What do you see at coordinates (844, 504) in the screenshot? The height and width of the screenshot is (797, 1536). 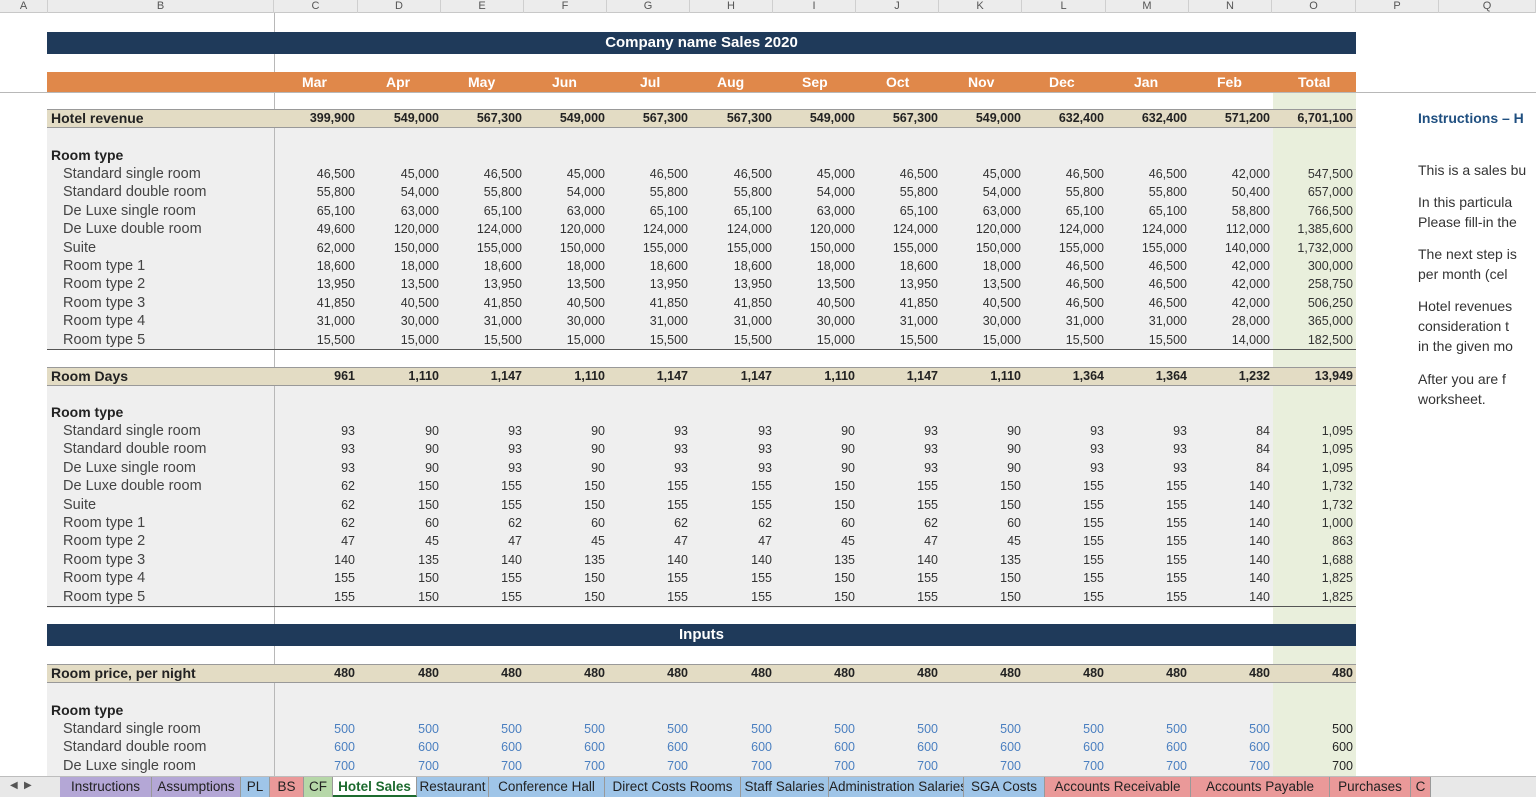 I see `value-cell: 150` at bounding box center [844, 504].